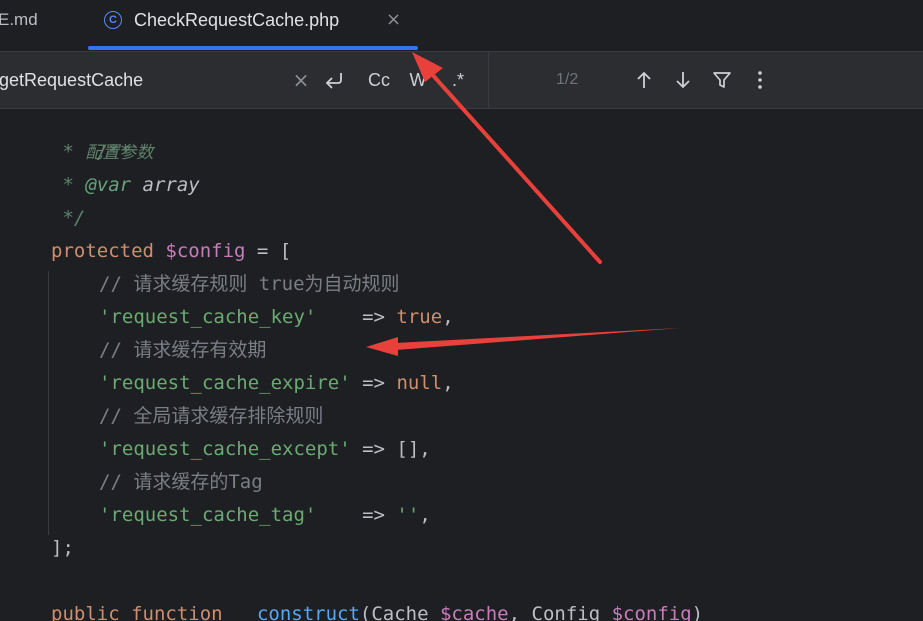 This screenshot has height=621, width=923. Describe the element at coordinates (62, 548) in the screenshot. I see `code-line-14: ];` at that location.